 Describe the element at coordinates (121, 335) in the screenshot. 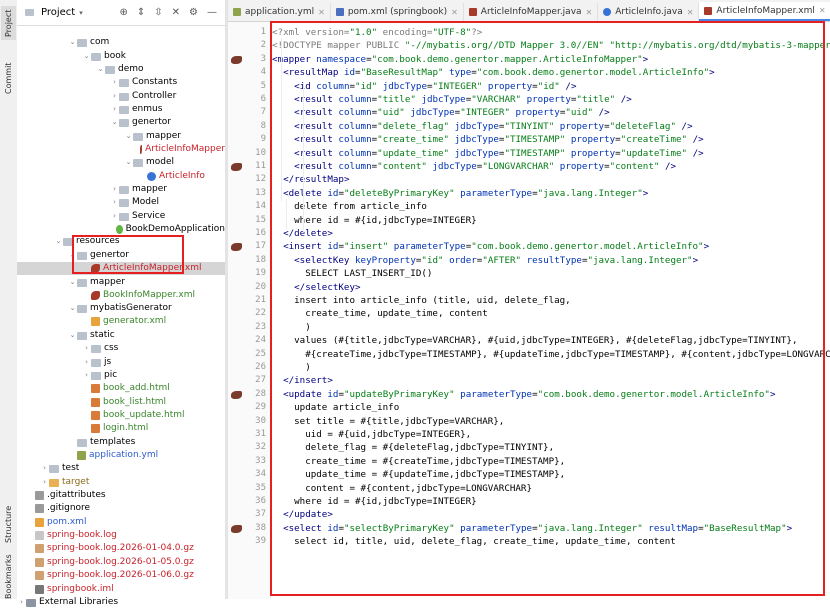

I see `tree-item: ⌄ static` at that location.